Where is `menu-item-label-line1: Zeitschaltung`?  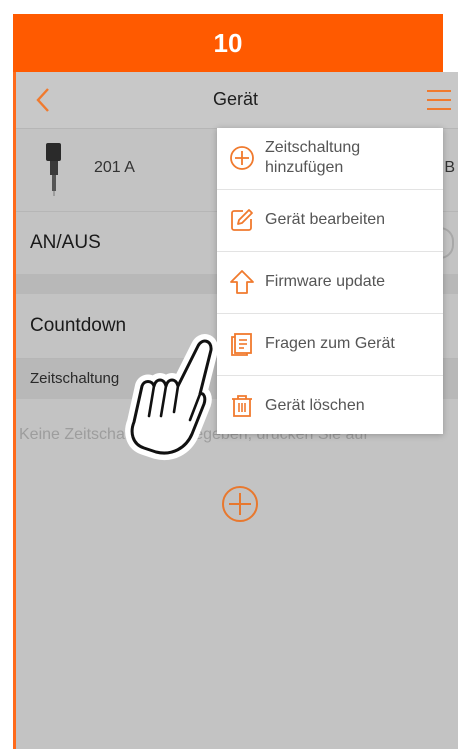
menu-item-label-line1: Zeitschaltung is located at coordinates (313, 147).